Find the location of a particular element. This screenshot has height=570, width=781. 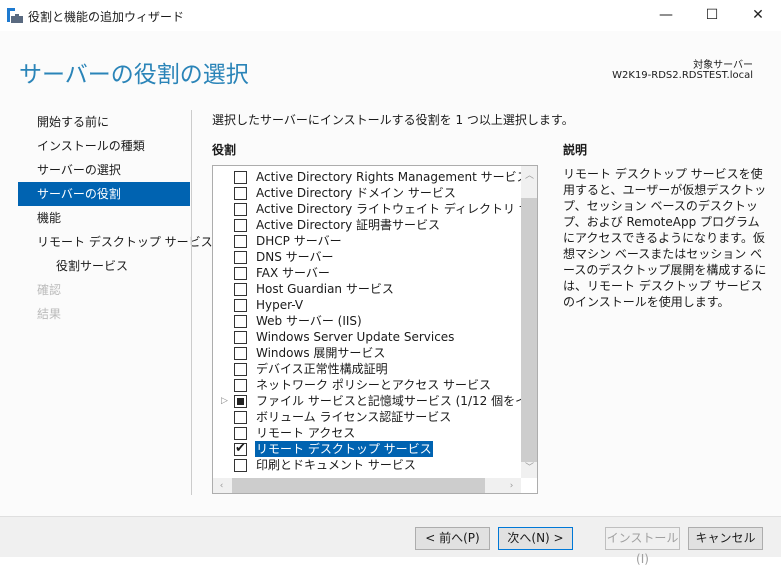

scroll-left-icon: ‹ is located at coordinates (221, 485).